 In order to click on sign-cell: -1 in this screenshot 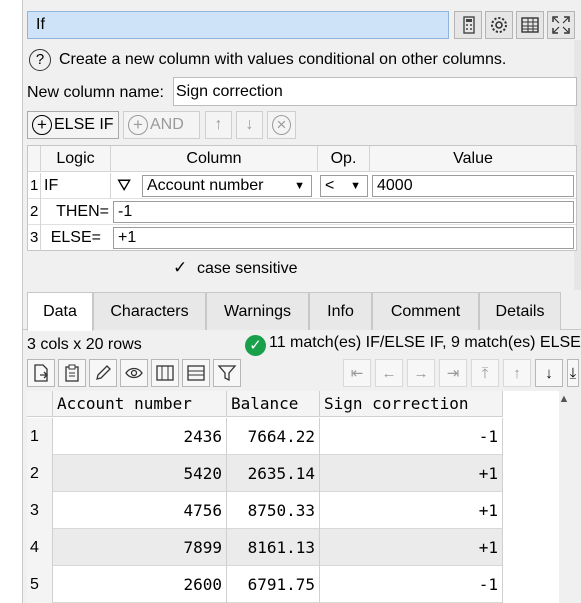, I will do `click(411, 584)`.